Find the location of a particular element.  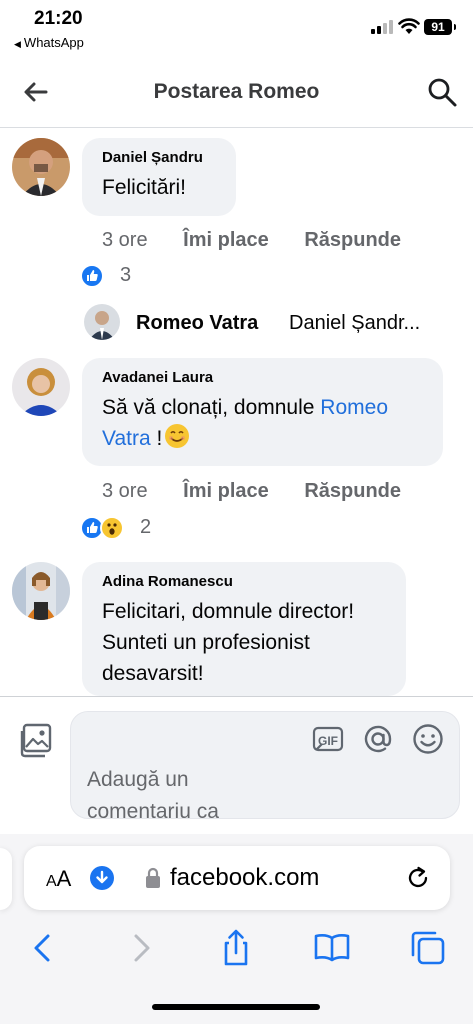

bookmarks-icon is located at coordinates (332, 948).